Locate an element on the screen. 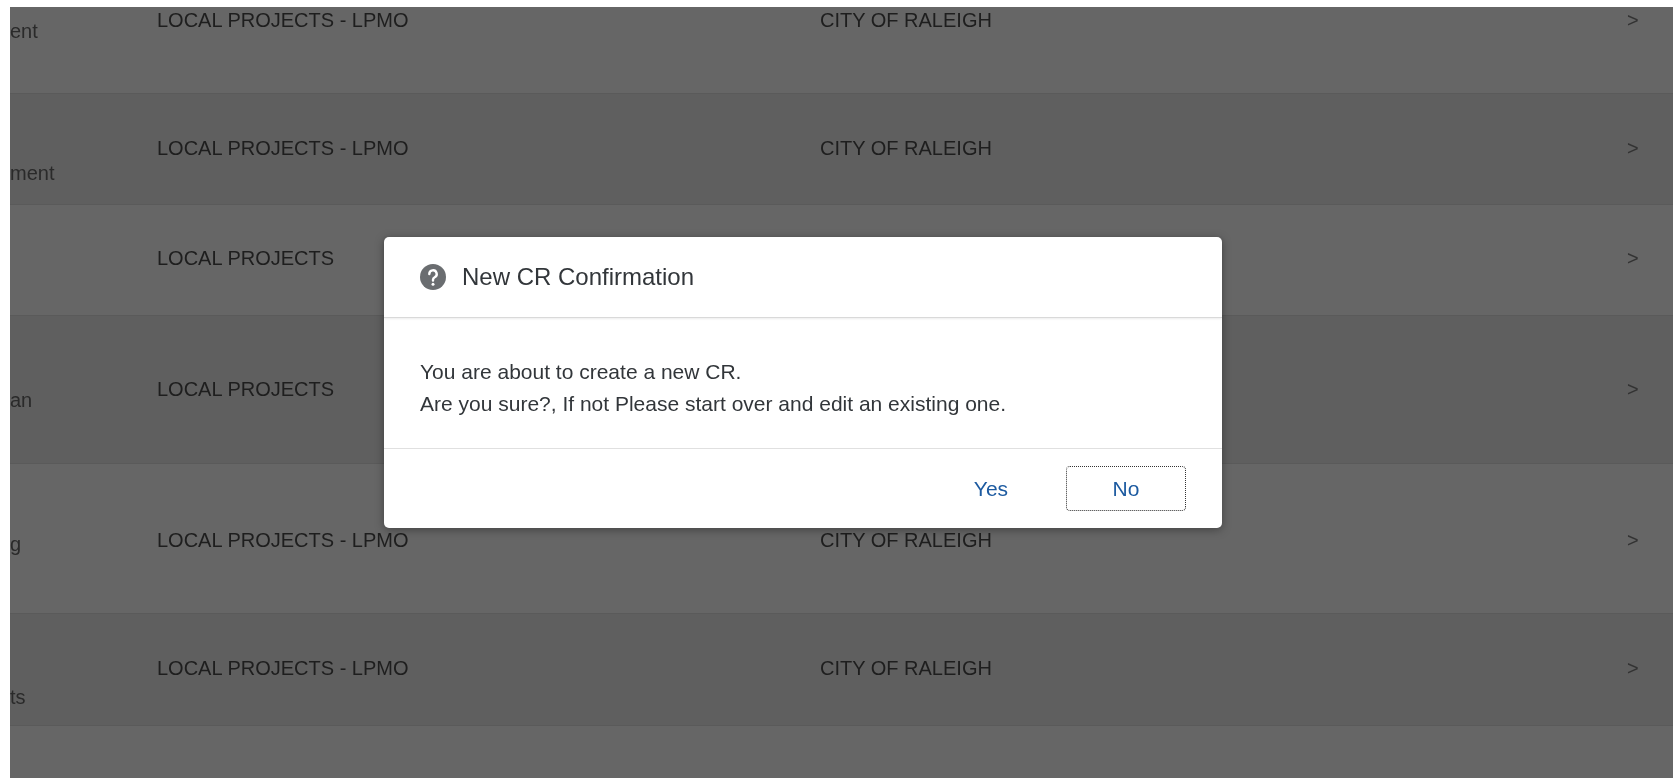  message-text: Are you sure?, If not Please start over and edit an existing one. is located at coordinates (713, 404).